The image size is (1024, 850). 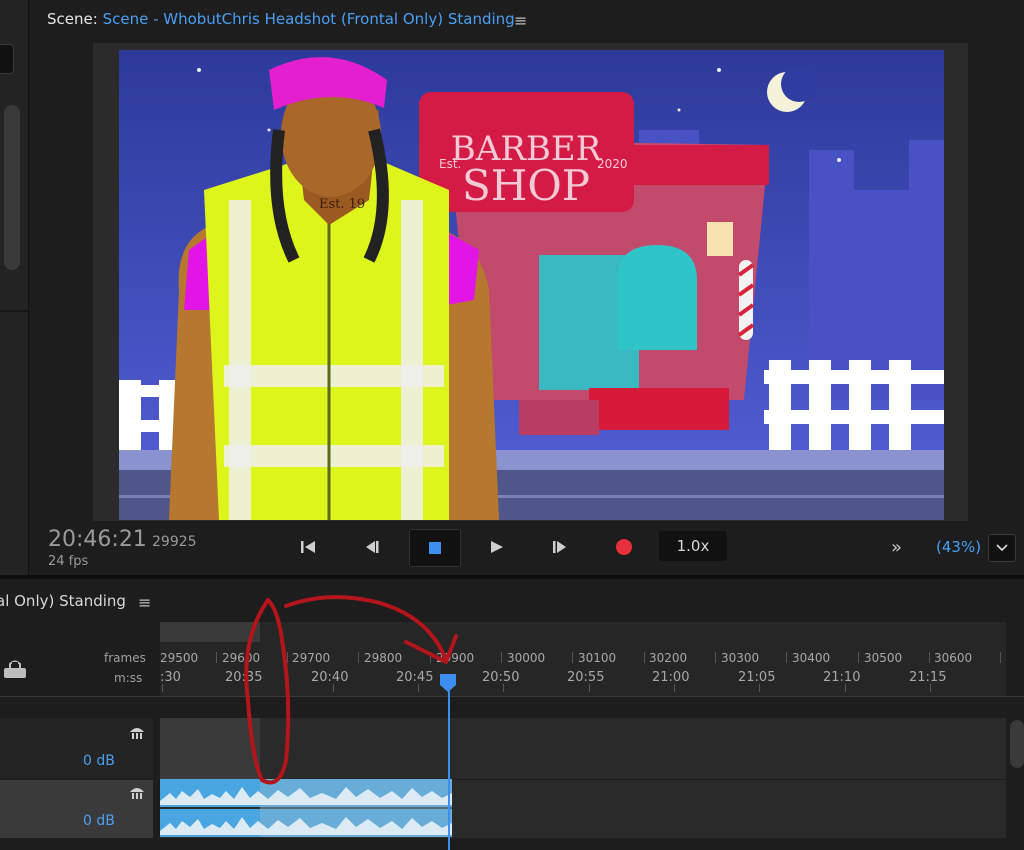 I want to click on play-icon, so click(x=497, y=547).